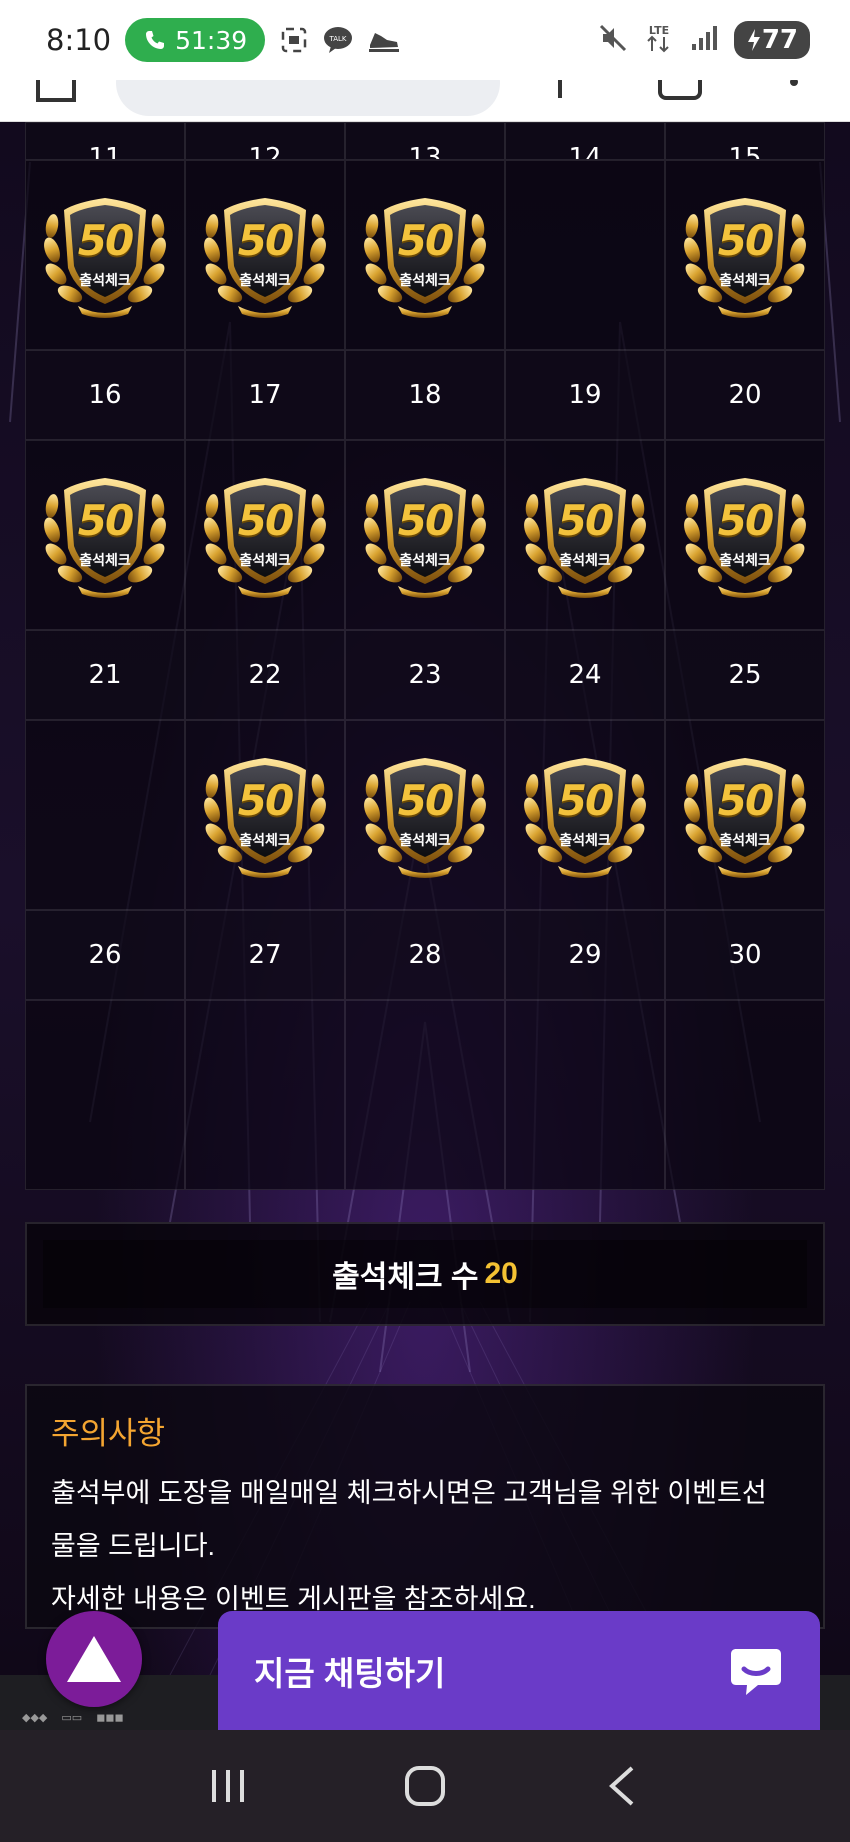 The width and height of the screenshot is (850, 1842). I want to click on talk-icon: TALK, so click(338, 40).